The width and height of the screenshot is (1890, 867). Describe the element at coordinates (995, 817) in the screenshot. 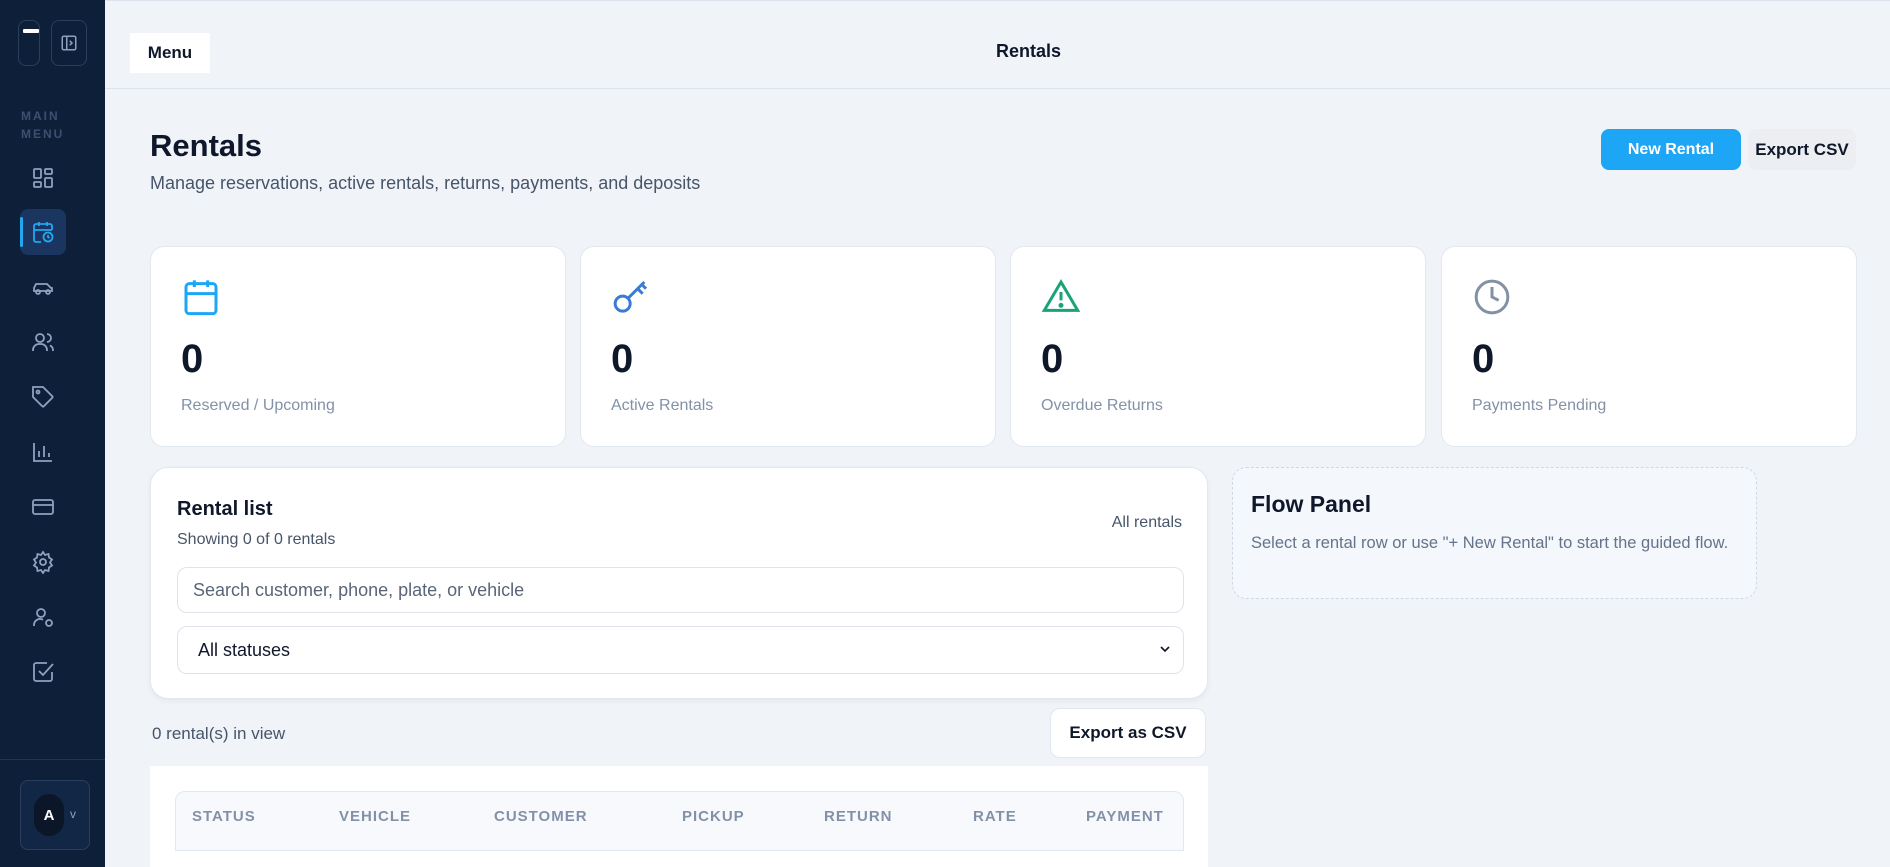

I see `column-header-rate: RATE` at that location.